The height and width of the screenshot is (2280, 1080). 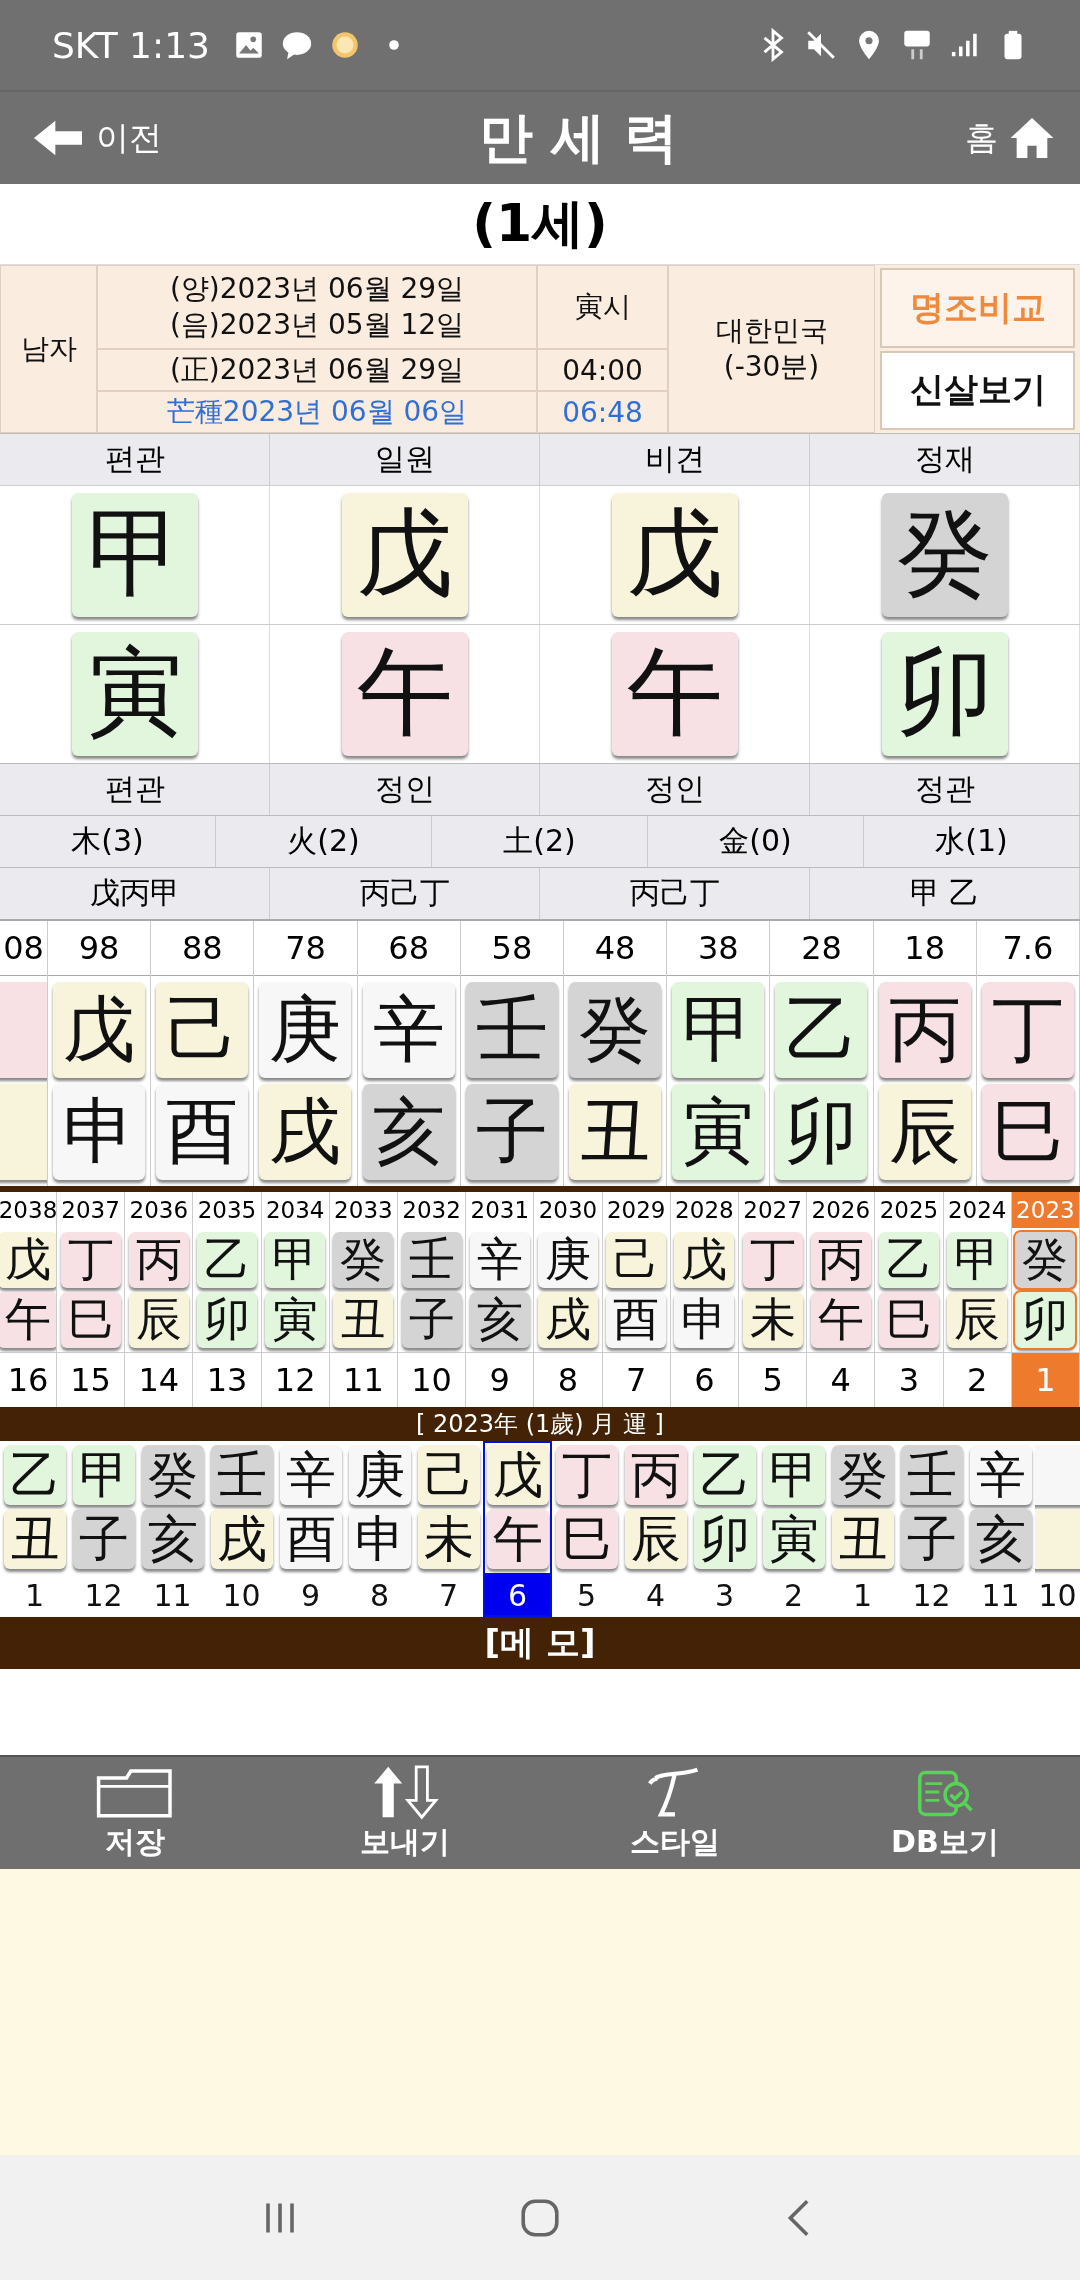 What do you see at coordinates (135, 1813) in the screenshot?
I see `toolbar-button: 저장` at bounding box center [135, 1813].